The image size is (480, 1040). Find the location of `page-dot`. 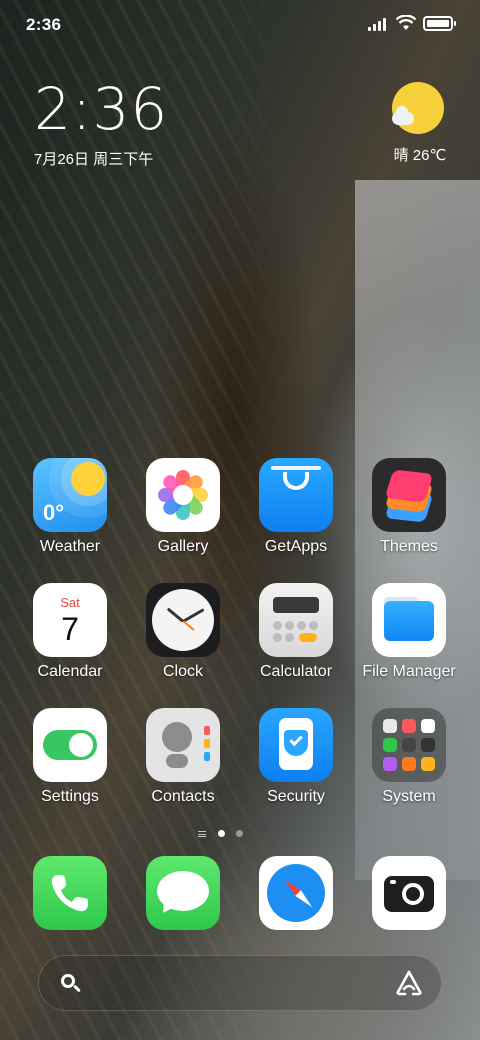

page-dot is located at coordinates (239, 833).